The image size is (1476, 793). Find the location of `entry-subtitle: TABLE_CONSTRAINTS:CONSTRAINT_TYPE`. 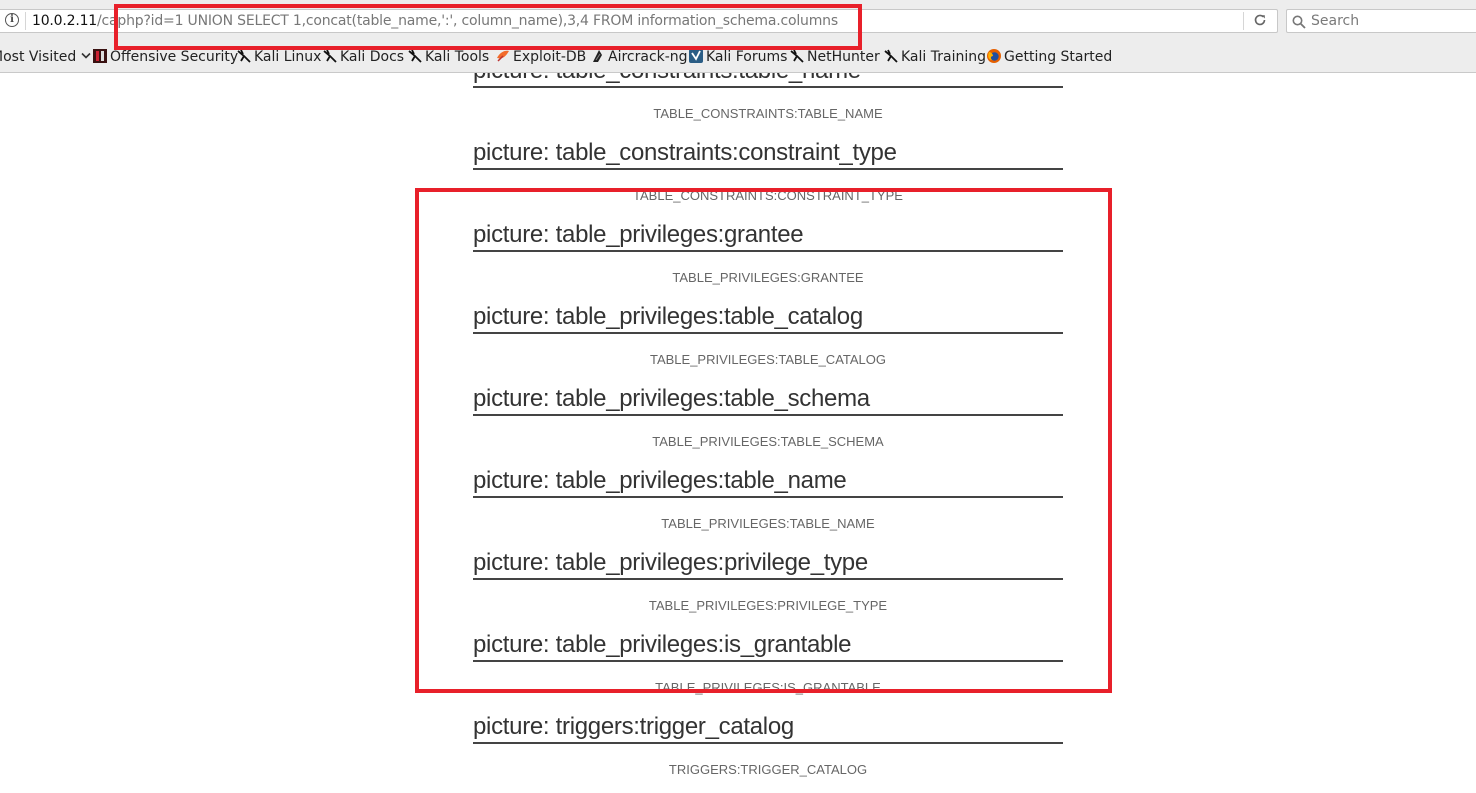

entry-subtitle: TABLE_CONSTRAINTS:CONSTRAINT_TYPE is located at coordinates (768, 195).